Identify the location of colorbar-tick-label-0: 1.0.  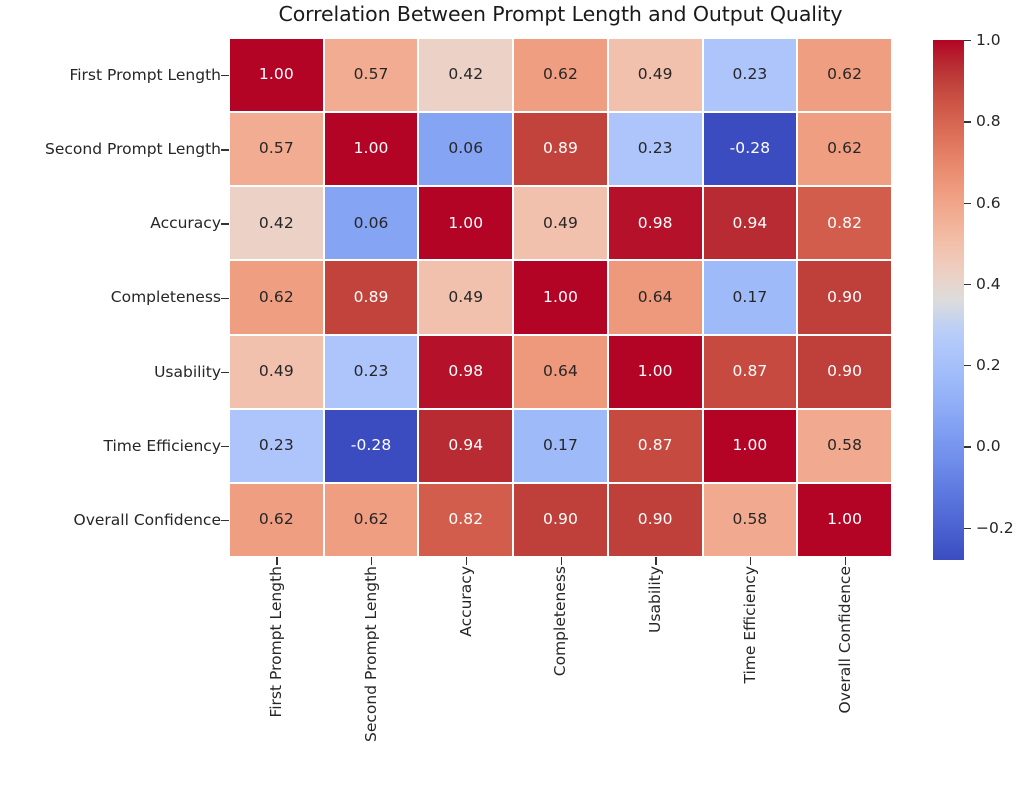
(988, 40).